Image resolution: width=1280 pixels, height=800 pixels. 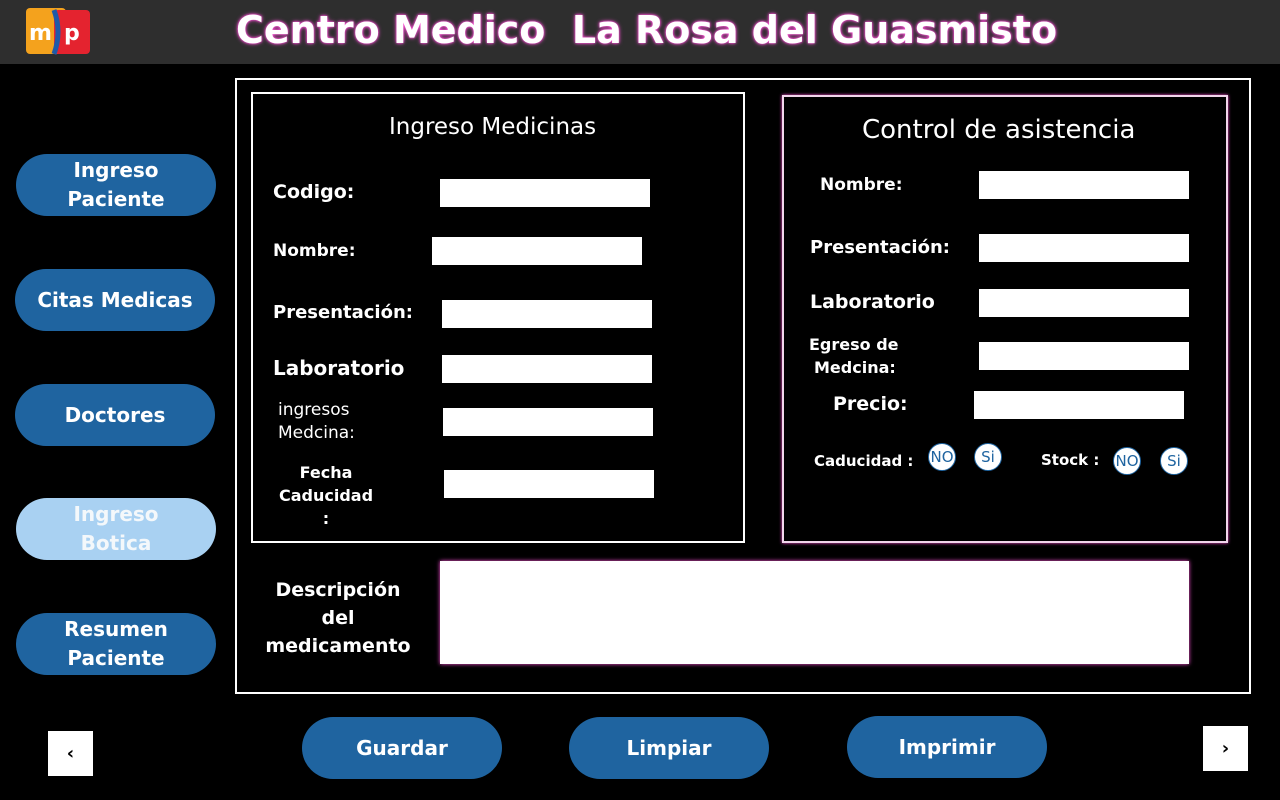 What do you see at coordinates (872, 302) in the screenshot?
I see `asistencia-laboratorio-label: Laboratorio` at bounding box center [872, 302].